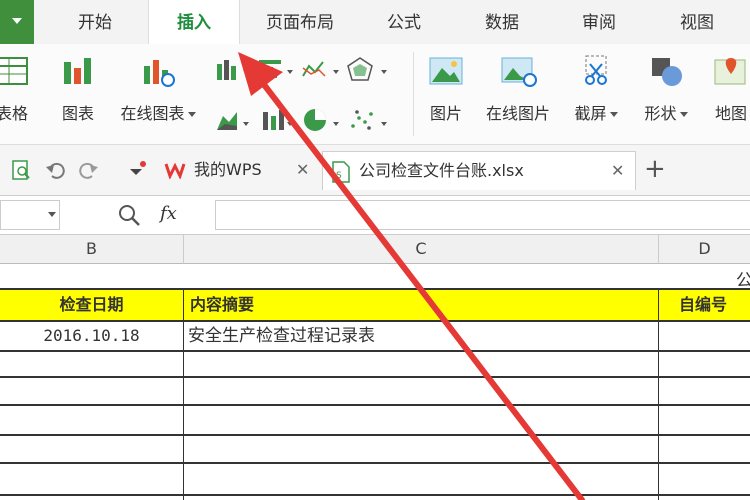 The width and height of the screenshot is (750, 500). I want to click on print-preview-icon, so click(21, 170).